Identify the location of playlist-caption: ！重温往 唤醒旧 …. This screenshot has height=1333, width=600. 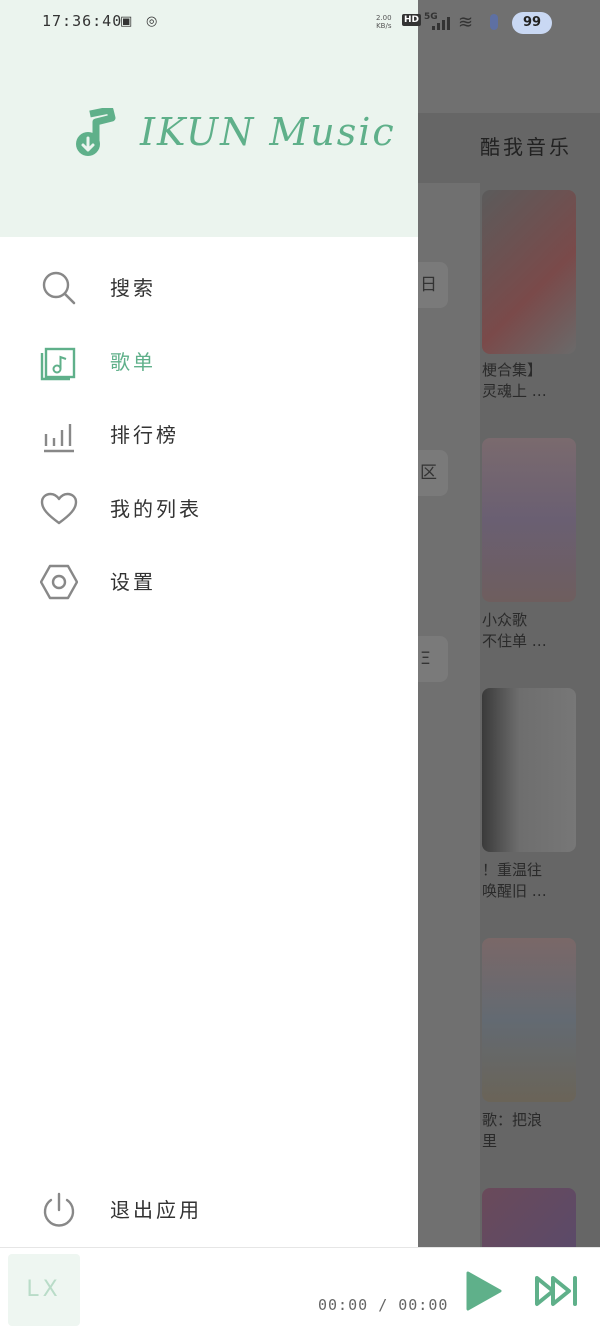
(541, 881).